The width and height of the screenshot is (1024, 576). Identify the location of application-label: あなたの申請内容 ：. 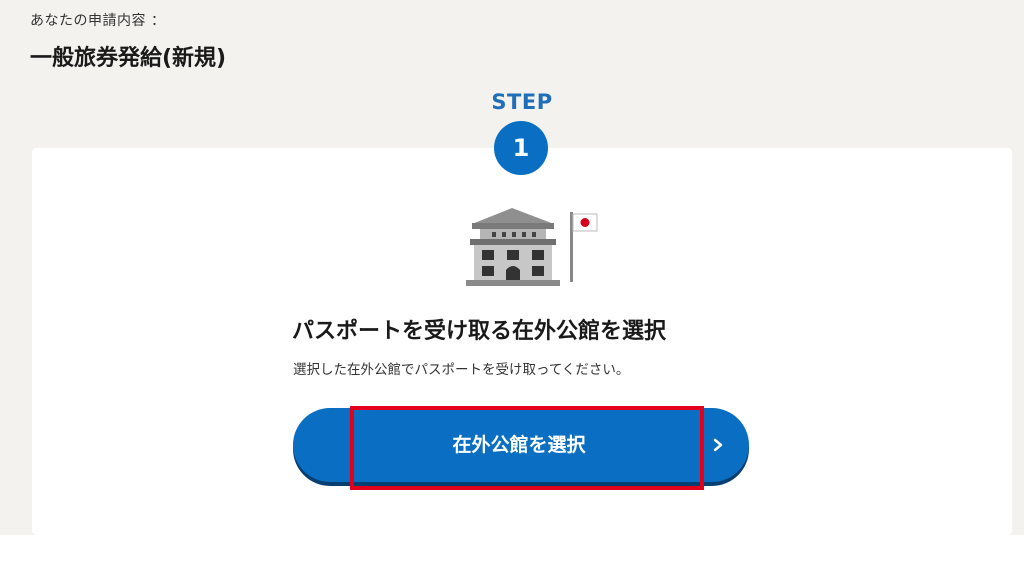
(98, 21).